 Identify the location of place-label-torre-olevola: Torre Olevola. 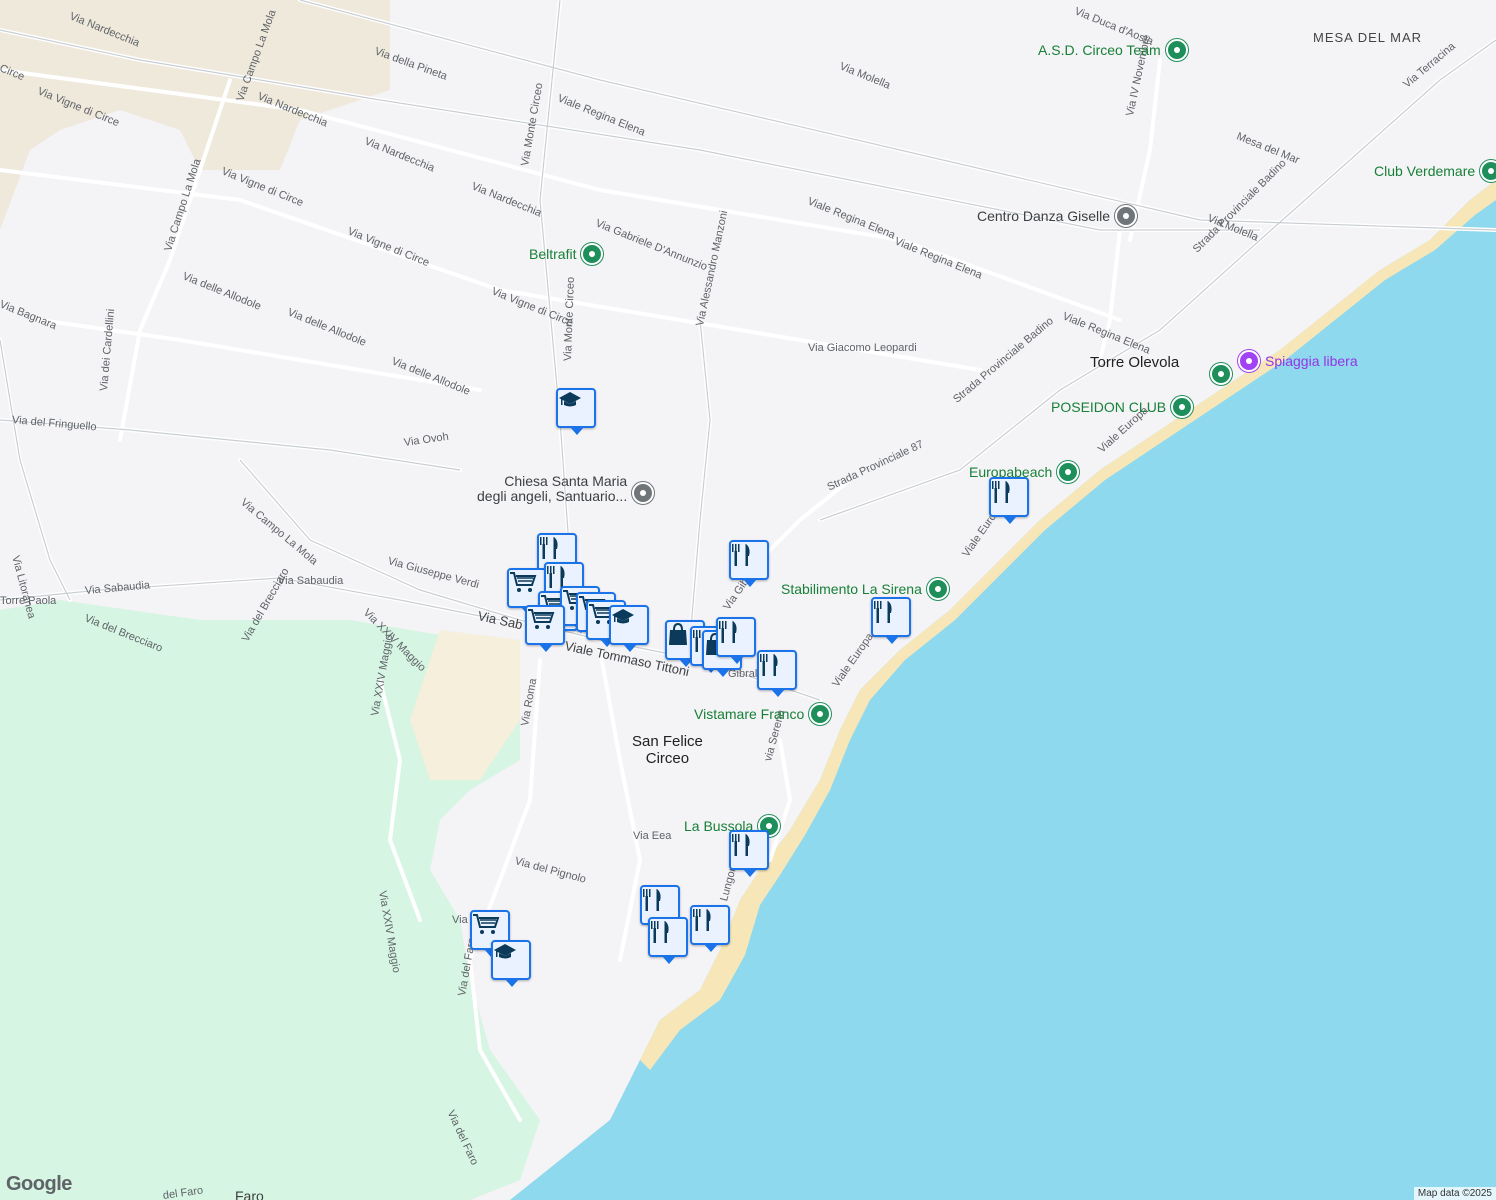
(1134, 362).